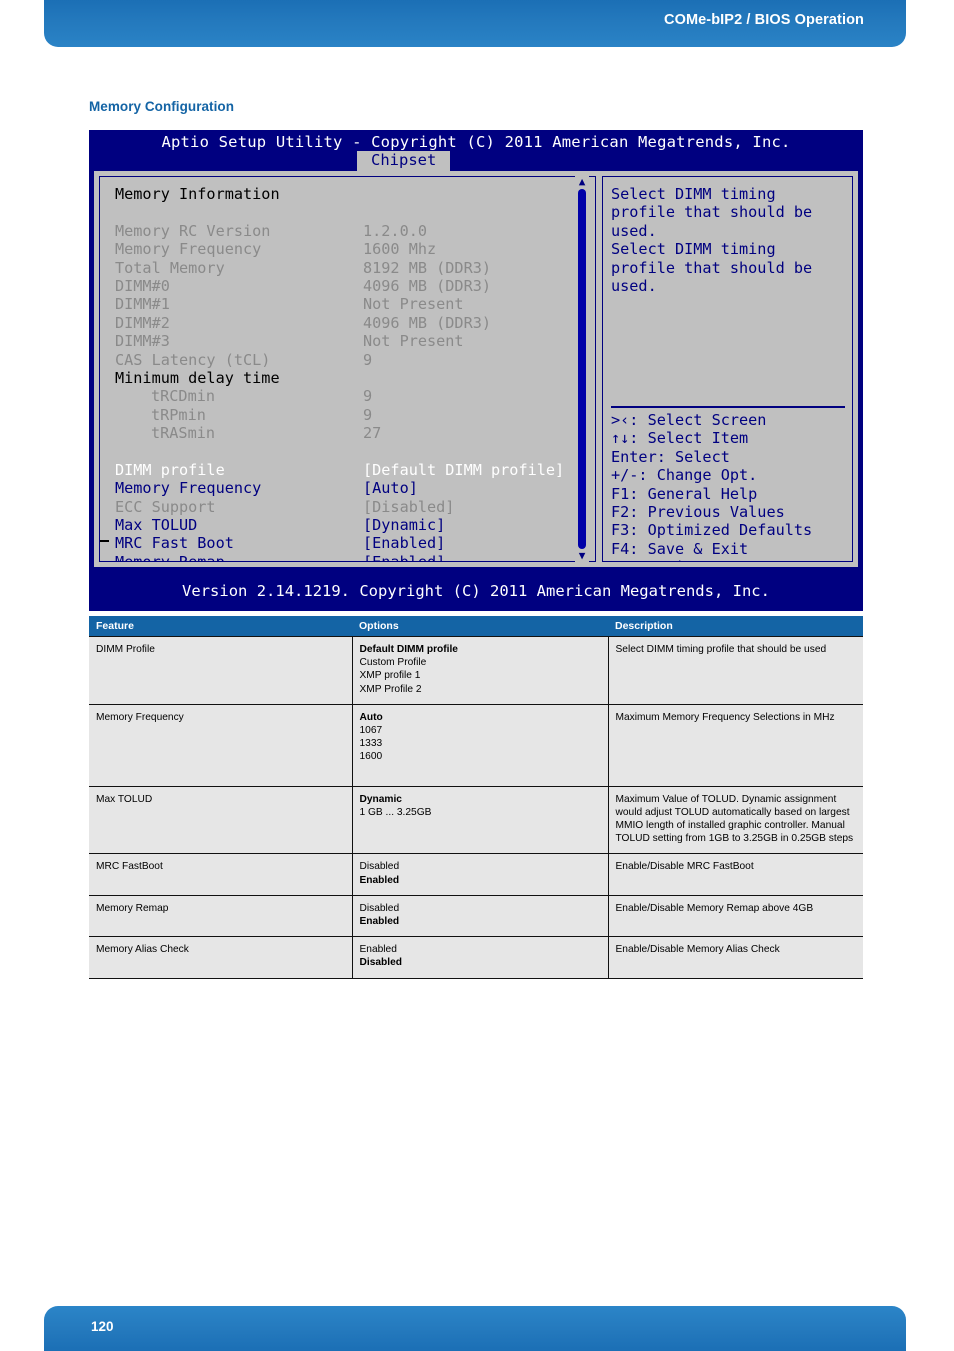  I want to click on option-item: XMP profile 1, so click(390, 676).